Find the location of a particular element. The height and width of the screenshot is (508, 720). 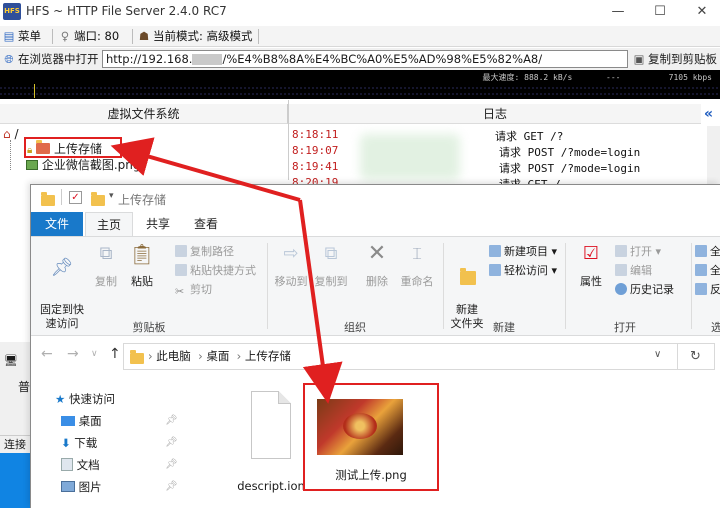

copy-to-clipboard-button: ▣ 复制到剪贴板 is located at coordinates (674, 59).